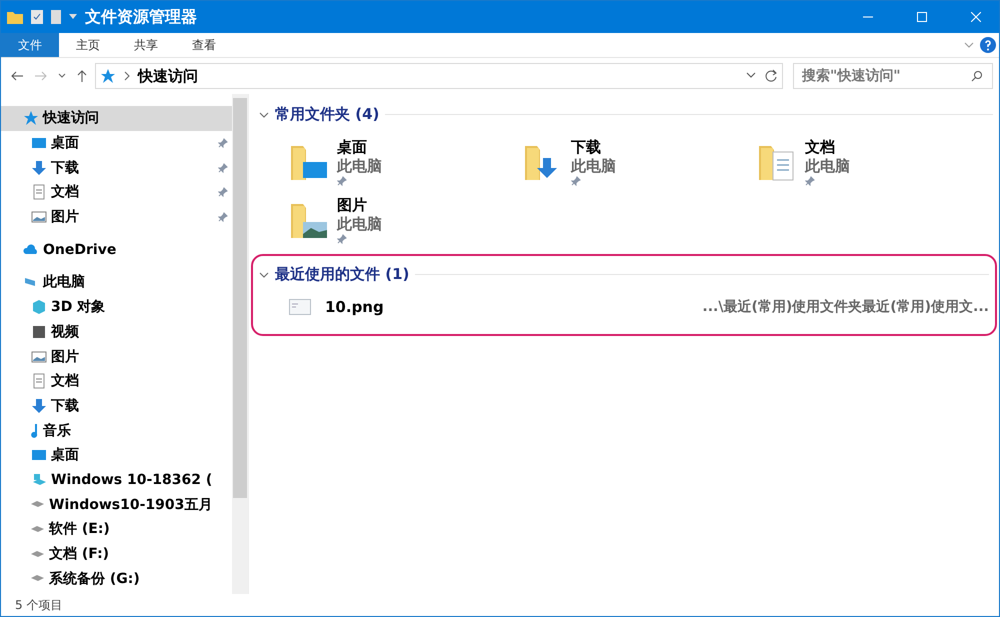  Describe the element at coordinates (406, 220) in the screenshot. I see `folder-tile: 图片 此电脑` at that location.